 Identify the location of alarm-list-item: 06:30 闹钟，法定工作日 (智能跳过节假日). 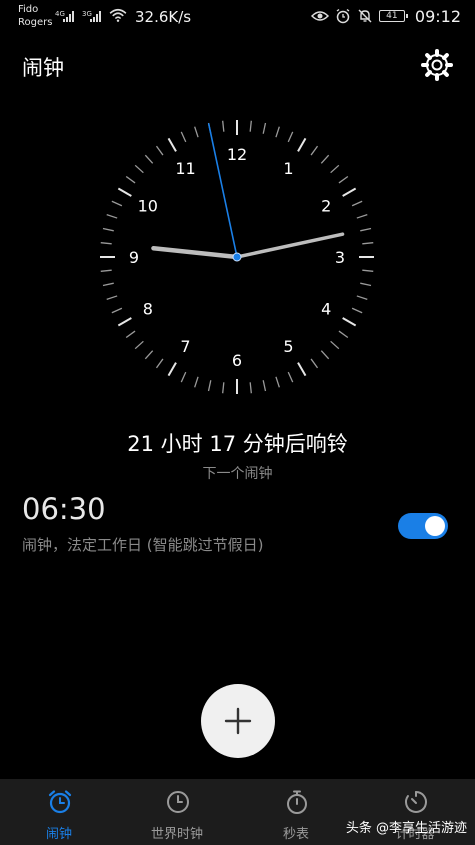
(237, 523).